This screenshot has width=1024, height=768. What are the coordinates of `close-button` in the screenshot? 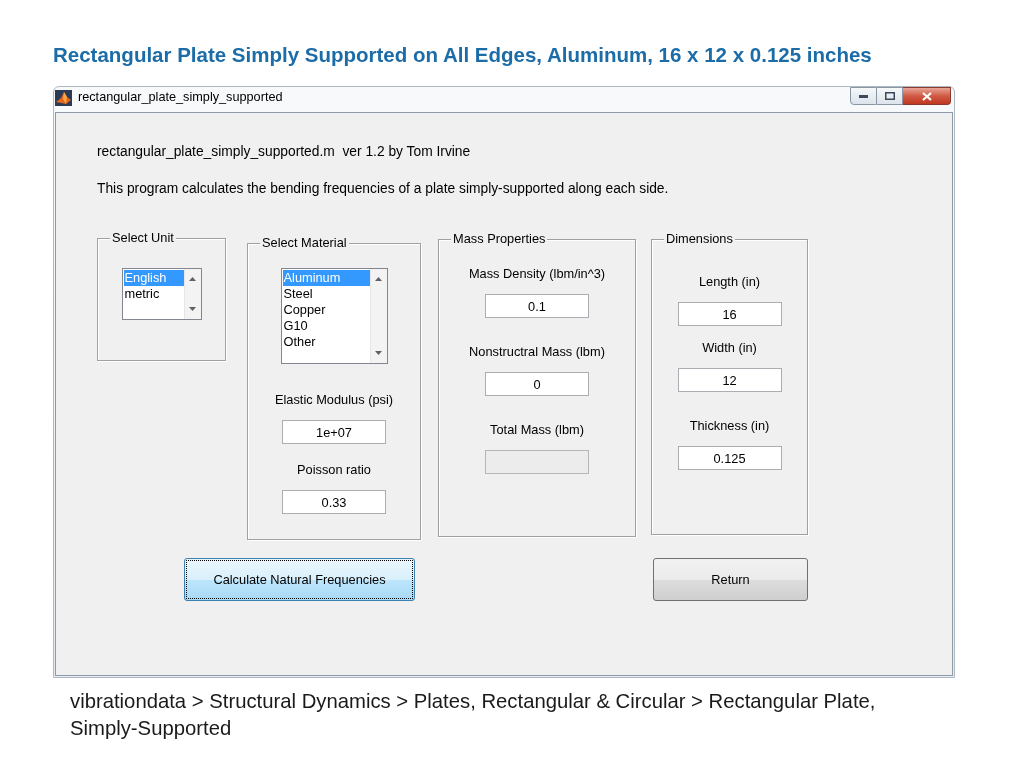 It's located at (927, 96).